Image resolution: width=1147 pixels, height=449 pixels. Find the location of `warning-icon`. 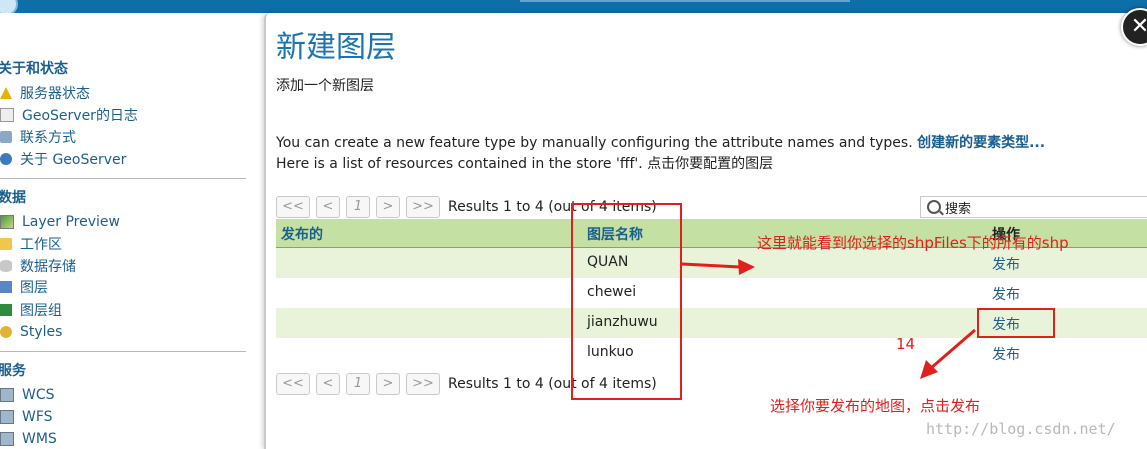

warning-icon is located at coordinates (6, 93).